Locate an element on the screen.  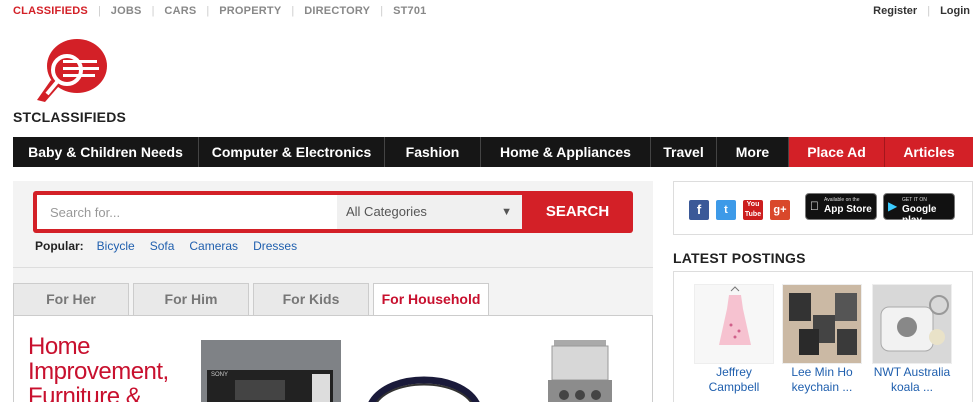
youtube-icon: You Tube is located at coordinates (753, 210).